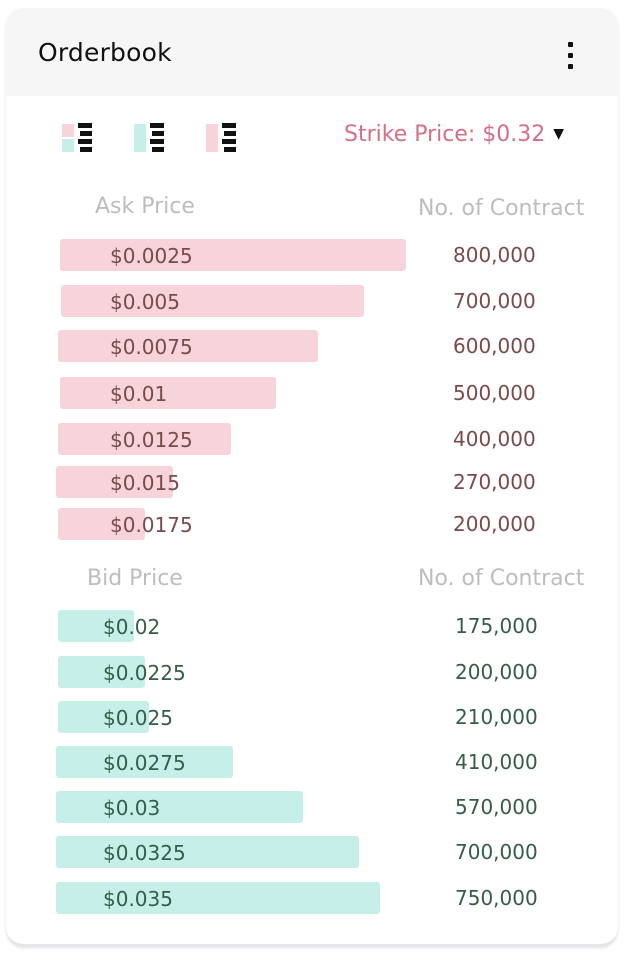  I want to click on bid-price-cell: $0.03, so click(131, 808).